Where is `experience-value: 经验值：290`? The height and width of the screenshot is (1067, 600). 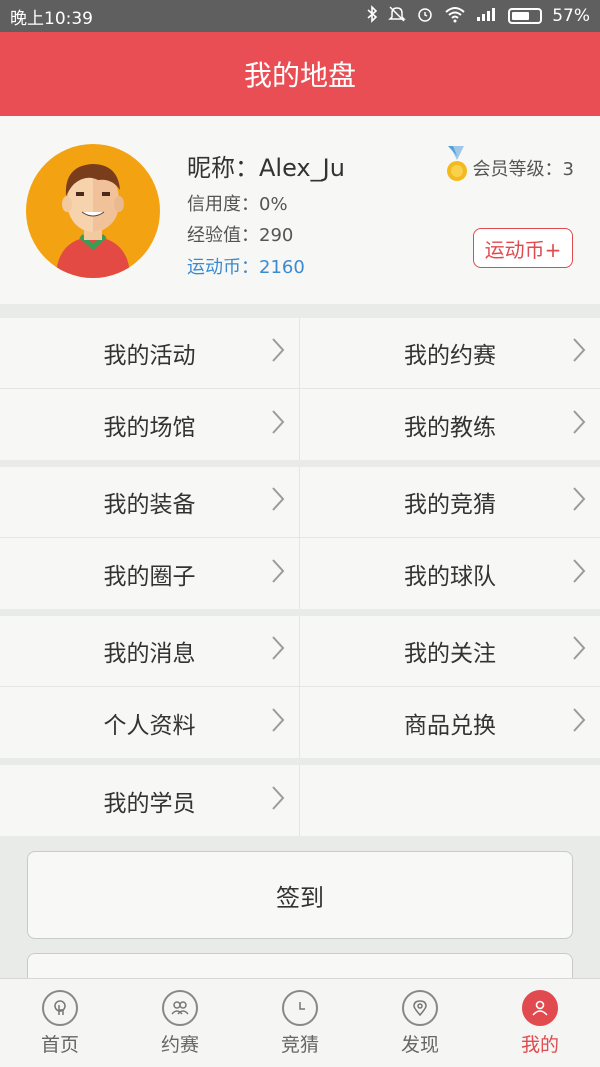 experience-value: 经验值：290 is located at coordinates (240, 235).